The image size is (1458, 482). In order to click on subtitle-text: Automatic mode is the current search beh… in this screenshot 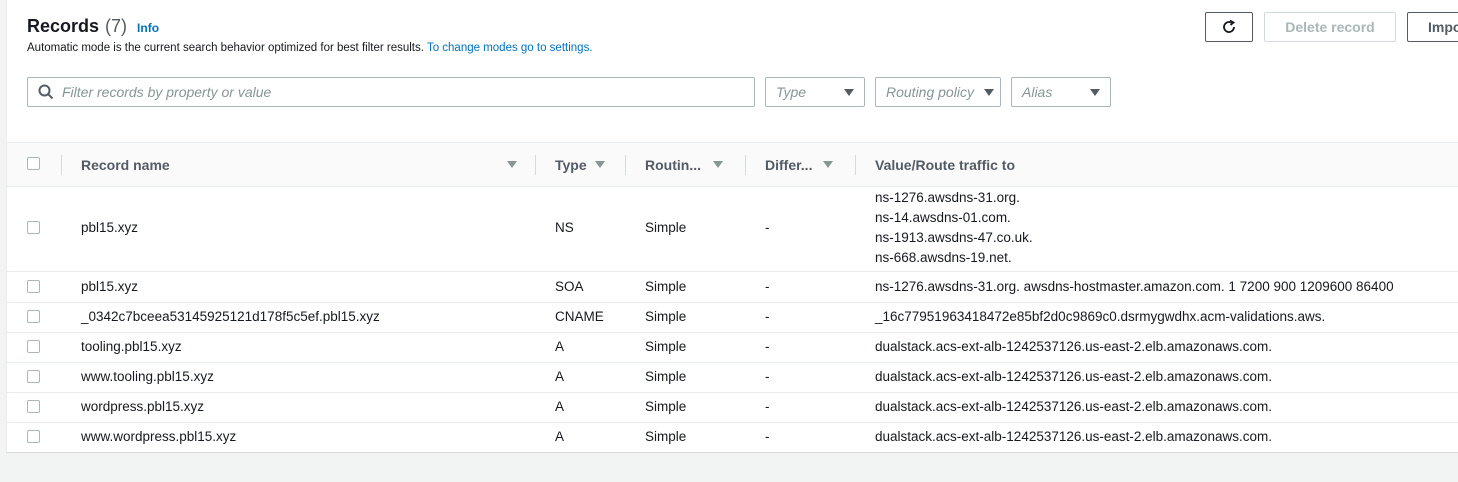, I will do `click(225, 48)`.